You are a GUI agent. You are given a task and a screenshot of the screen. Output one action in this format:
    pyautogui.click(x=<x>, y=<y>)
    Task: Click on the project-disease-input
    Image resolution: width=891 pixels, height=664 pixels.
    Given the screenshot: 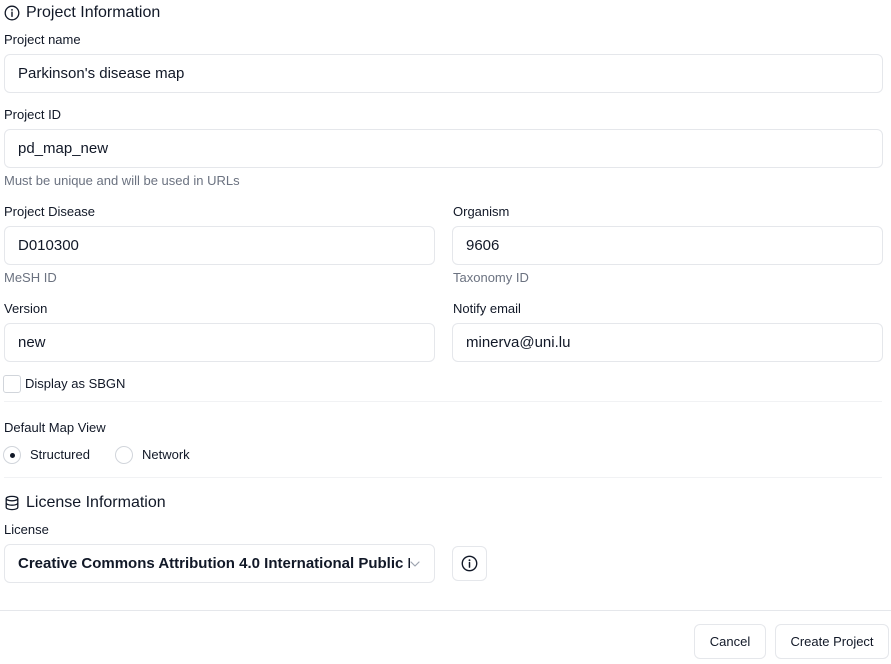 What is the action you would take?
    pyautogui.click(x=219, y=245)
    